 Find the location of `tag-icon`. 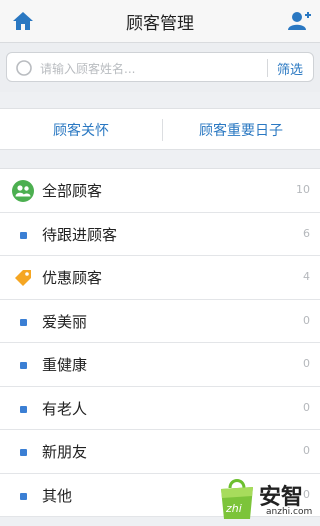

tag-icon is located at coordinates (23, 278).